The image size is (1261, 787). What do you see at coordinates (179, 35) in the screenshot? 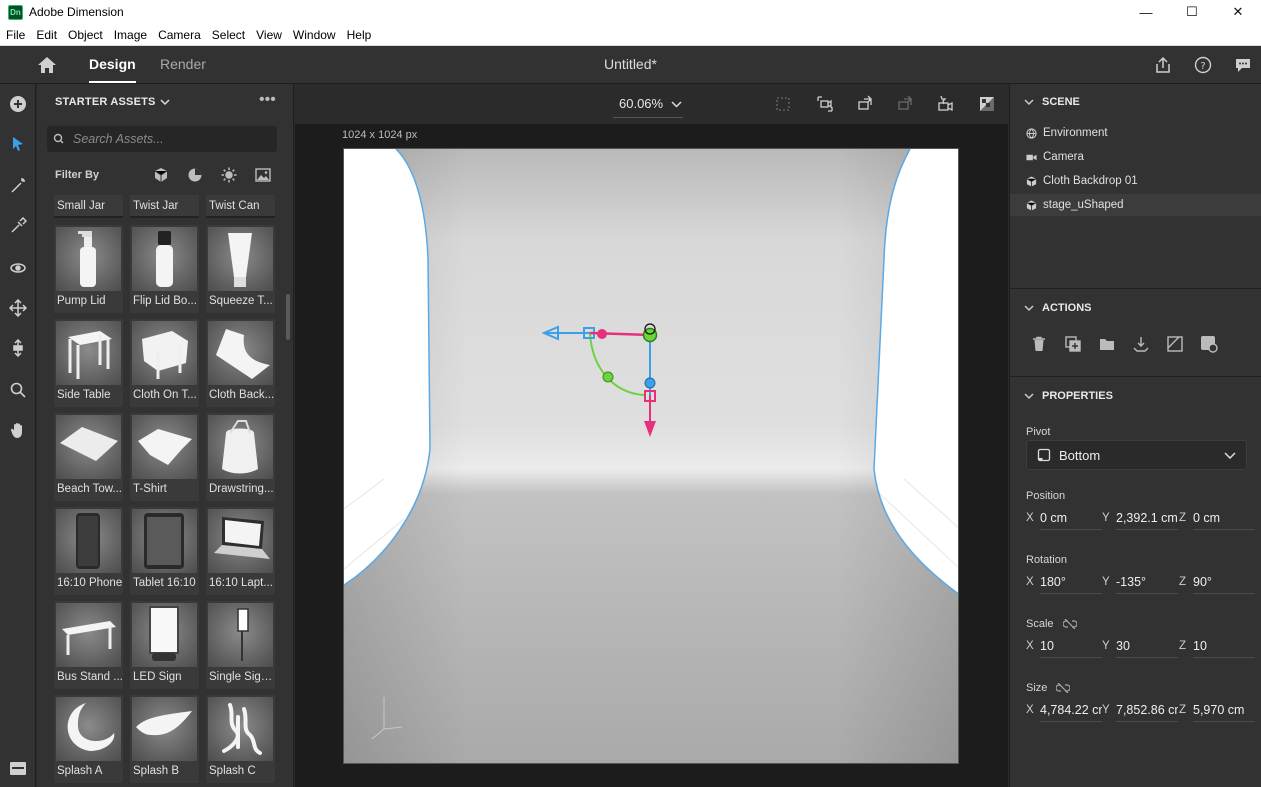
I see `menu-camera: Camera` at bounding box center [179, 35].